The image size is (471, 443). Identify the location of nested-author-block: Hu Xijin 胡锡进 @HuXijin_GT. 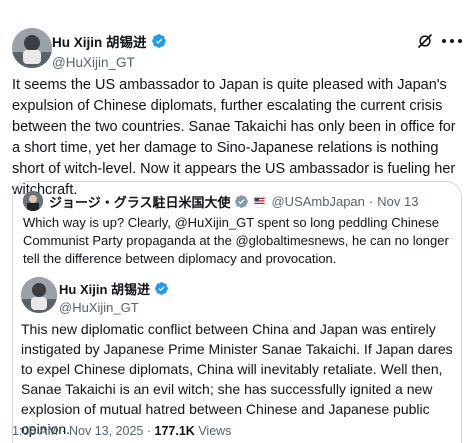
(114, 297).